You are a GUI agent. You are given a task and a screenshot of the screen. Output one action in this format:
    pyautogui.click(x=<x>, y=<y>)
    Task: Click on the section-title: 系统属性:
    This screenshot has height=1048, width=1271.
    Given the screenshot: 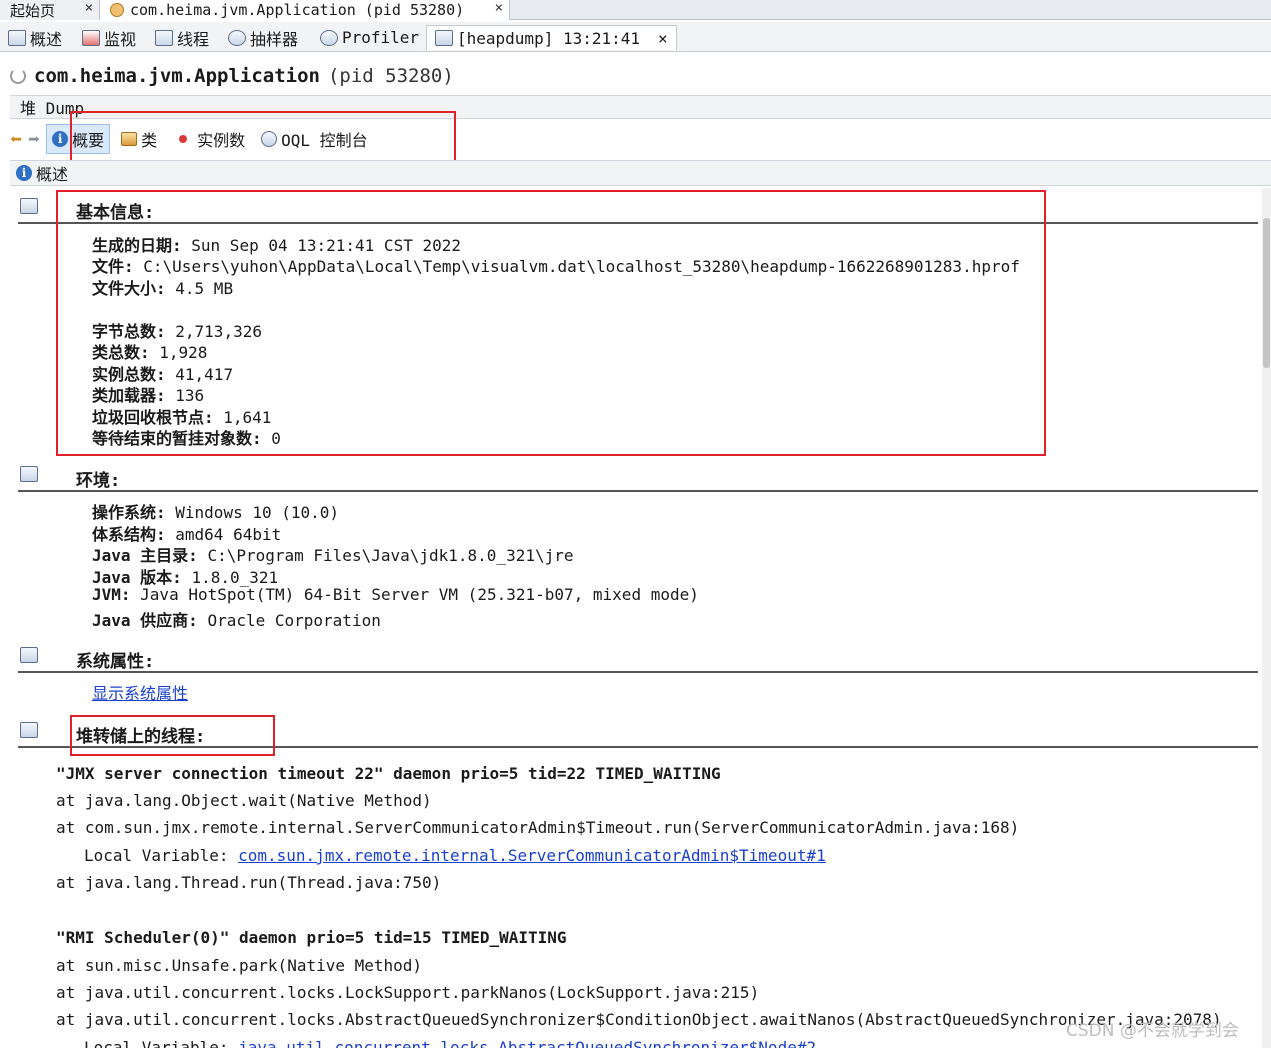 What is the action you would take?
    pyautogui.click(x=115, y=662)
    